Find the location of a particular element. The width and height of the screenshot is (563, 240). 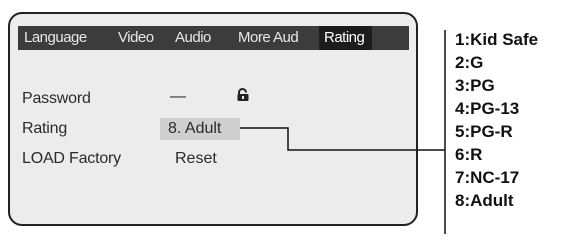

rating-option-g: 2:G is located at coordinates (469, 62).